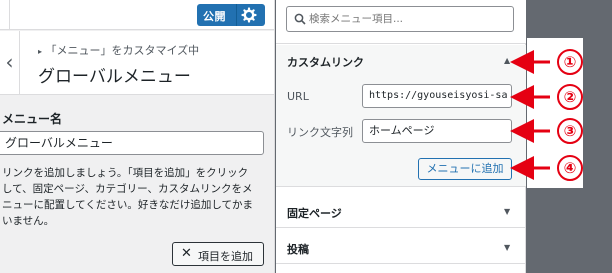 The height and width of the screenshot is (273, 612). Describe the element at coordinates (231, 15) in the screenshot. I see `publish-button: 公開` at that location.